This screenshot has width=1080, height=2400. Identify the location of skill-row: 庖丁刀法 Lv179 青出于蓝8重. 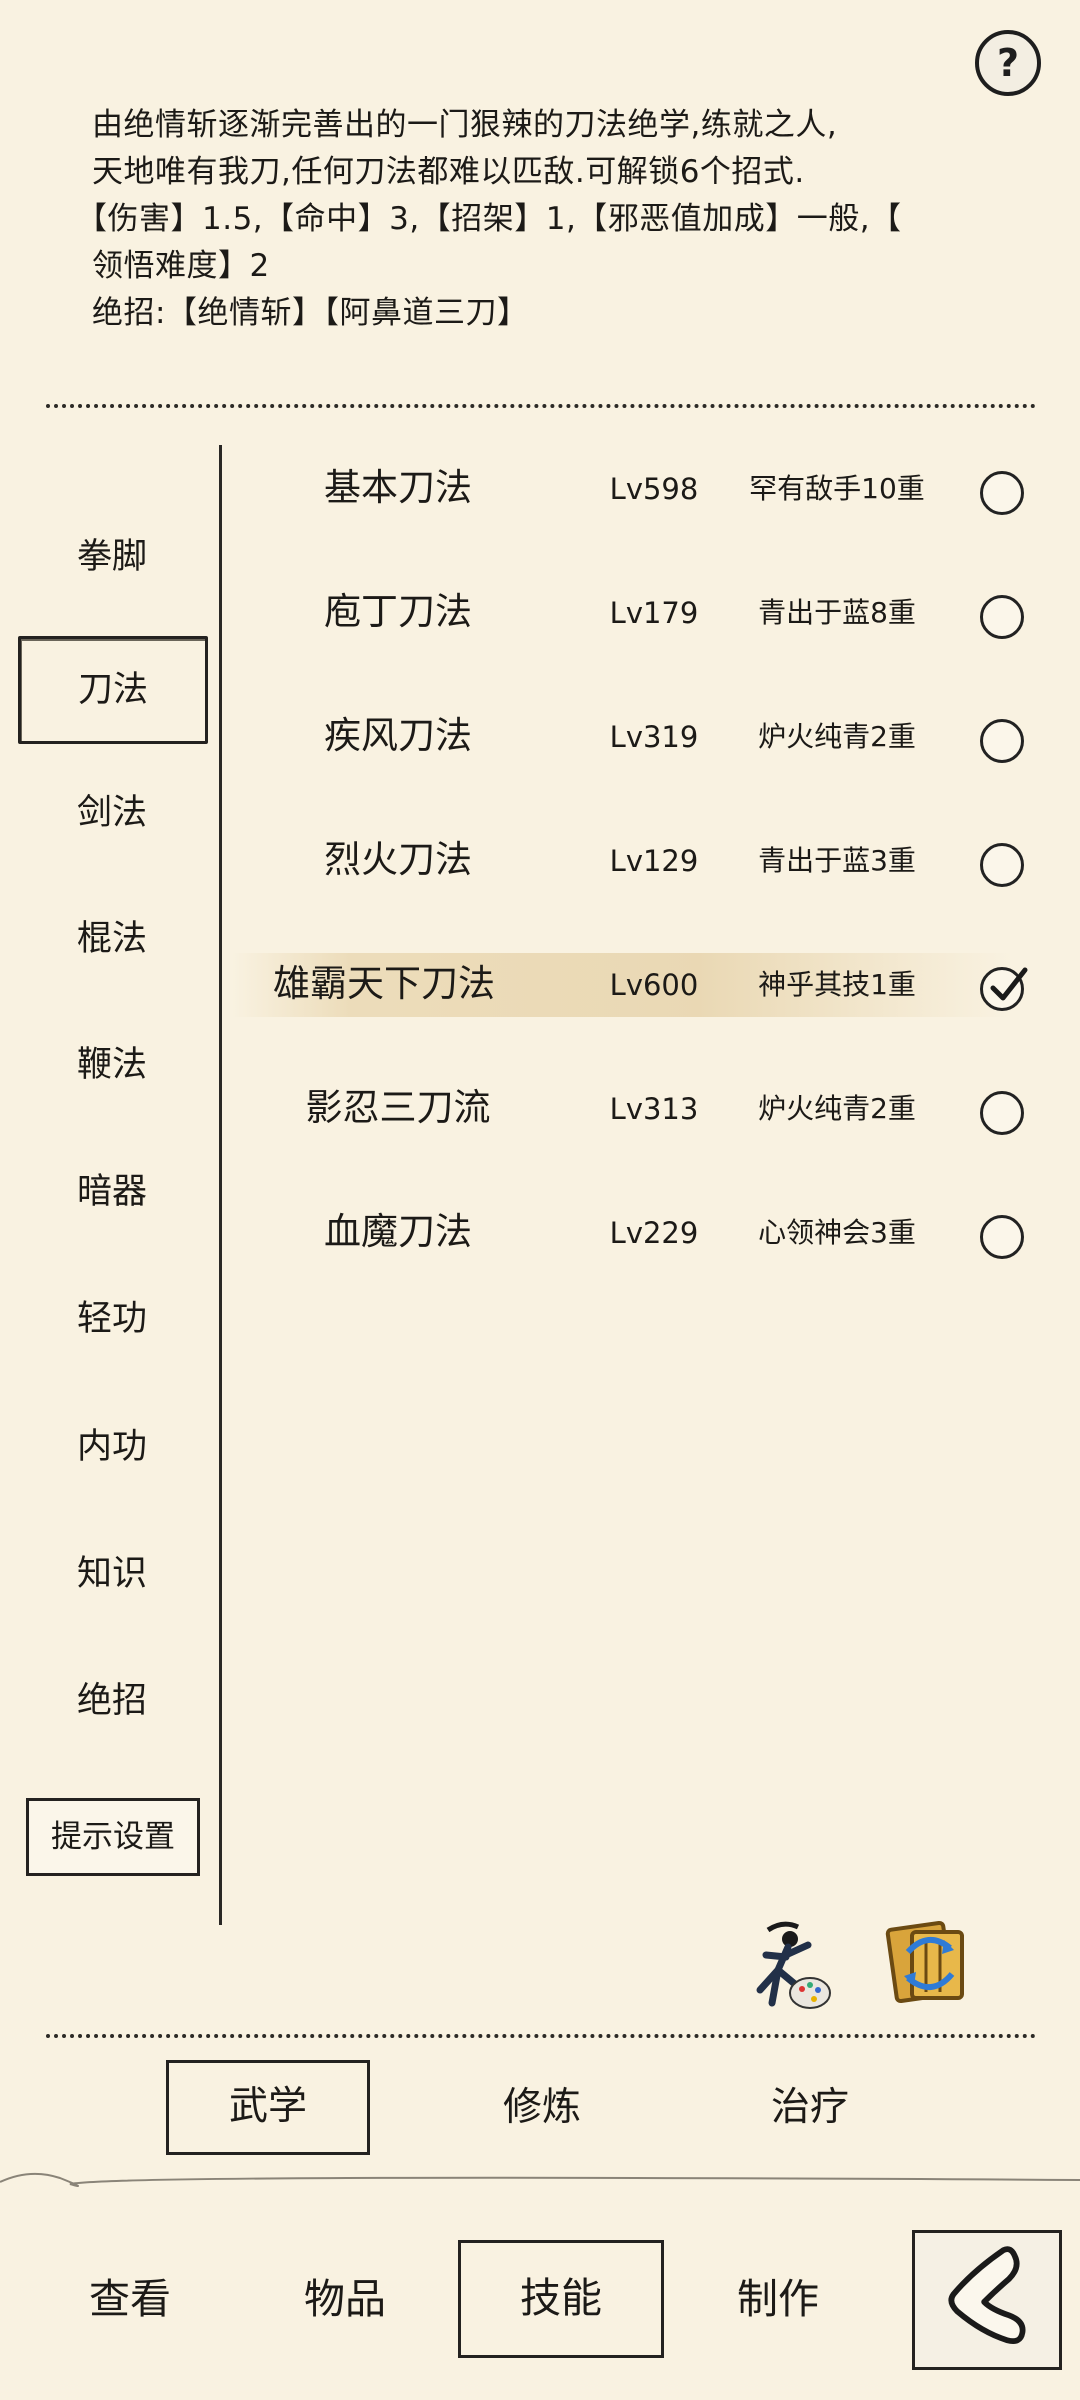
(638, 614).